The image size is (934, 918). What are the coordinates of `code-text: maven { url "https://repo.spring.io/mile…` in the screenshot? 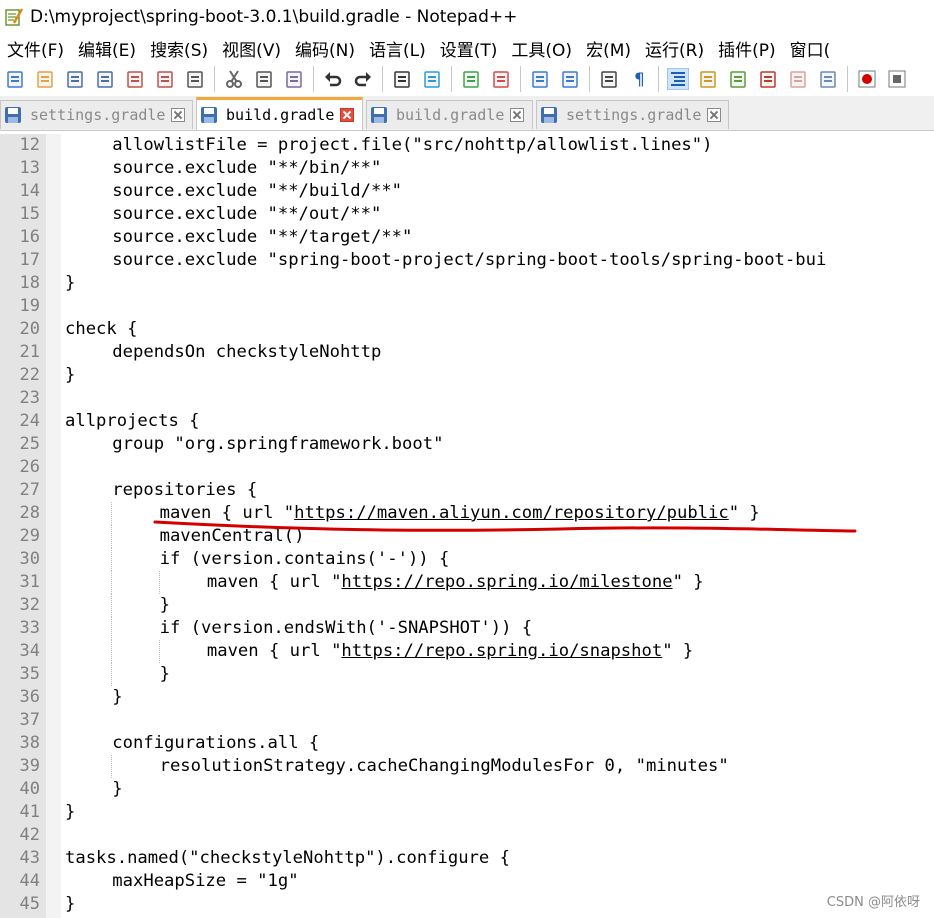 It's located at (455, 582).